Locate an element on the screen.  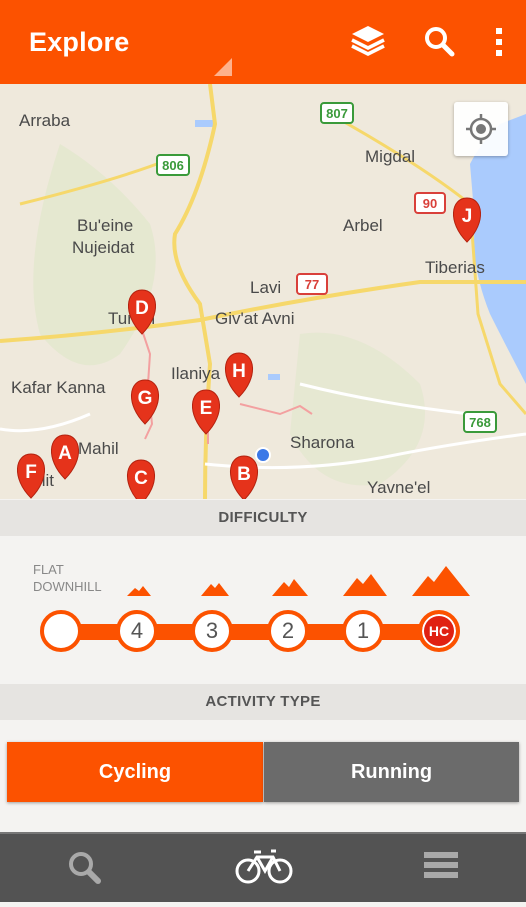
map-marker-b: B is located at coordinates (244, 477).